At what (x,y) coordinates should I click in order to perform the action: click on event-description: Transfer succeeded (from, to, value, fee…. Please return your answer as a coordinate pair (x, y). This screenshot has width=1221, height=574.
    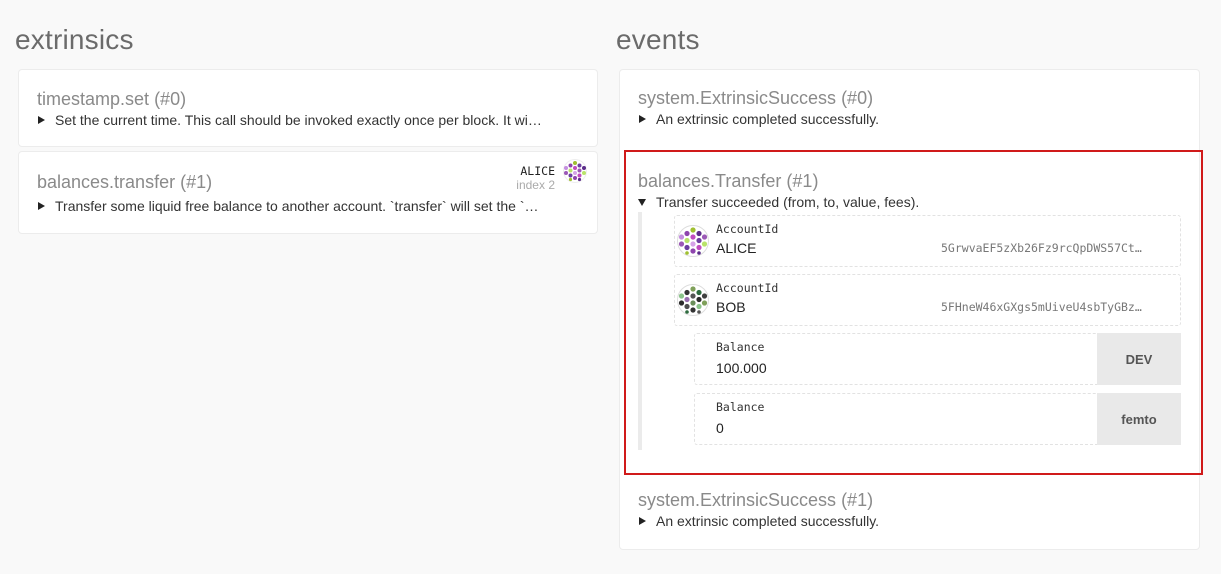
    Looking at the image, I should click on (788, 202).